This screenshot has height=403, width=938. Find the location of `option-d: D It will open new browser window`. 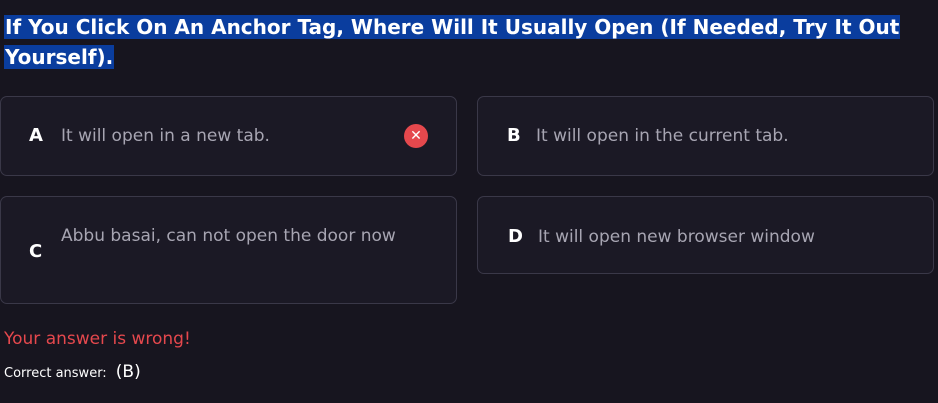

option-d: D It will open new browser window is located at coordinates (705, 235).